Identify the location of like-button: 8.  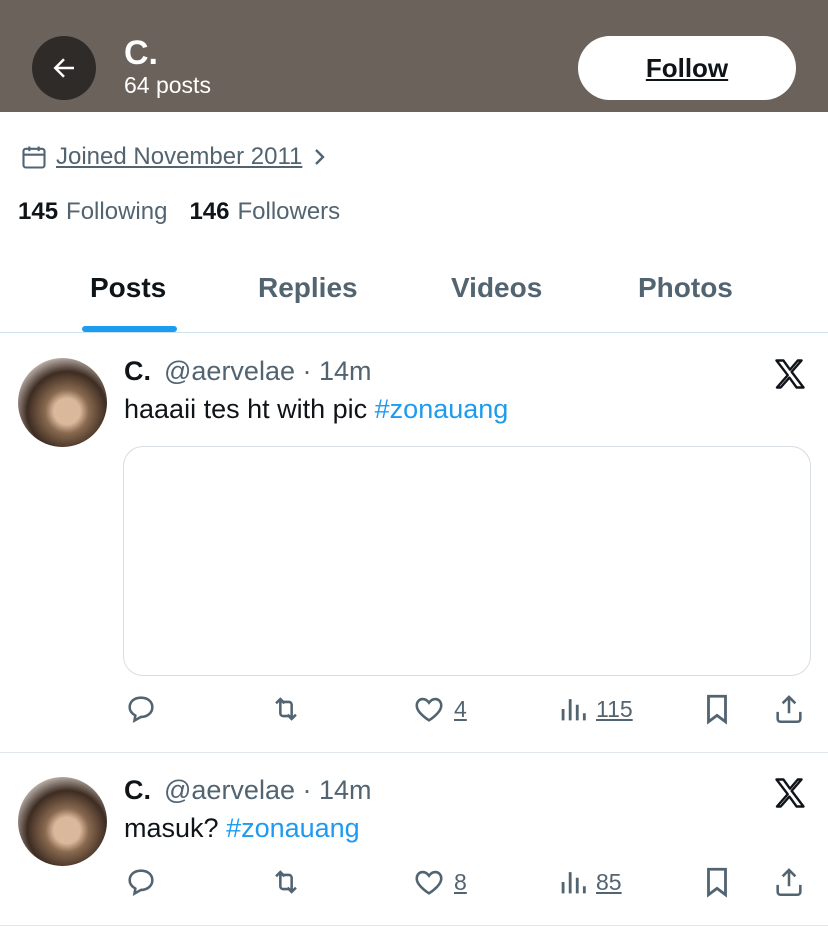
(439, 882).